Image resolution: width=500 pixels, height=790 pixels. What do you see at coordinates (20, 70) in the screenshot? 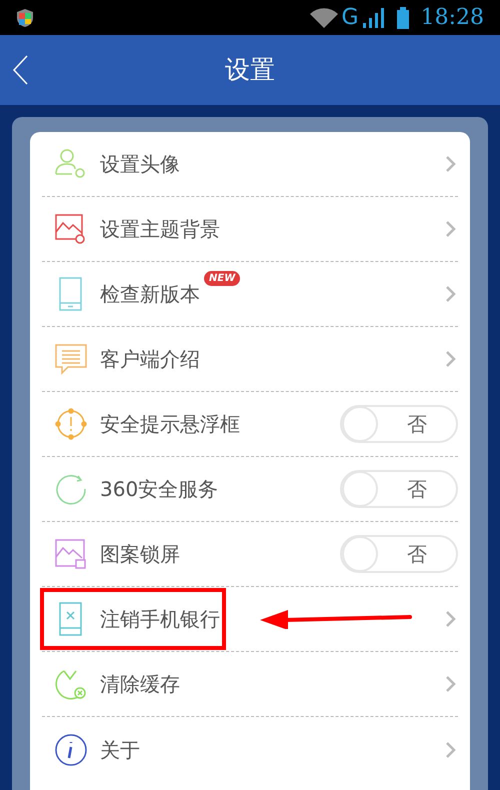
I see `back-icon` at bounding box center [20, 70].